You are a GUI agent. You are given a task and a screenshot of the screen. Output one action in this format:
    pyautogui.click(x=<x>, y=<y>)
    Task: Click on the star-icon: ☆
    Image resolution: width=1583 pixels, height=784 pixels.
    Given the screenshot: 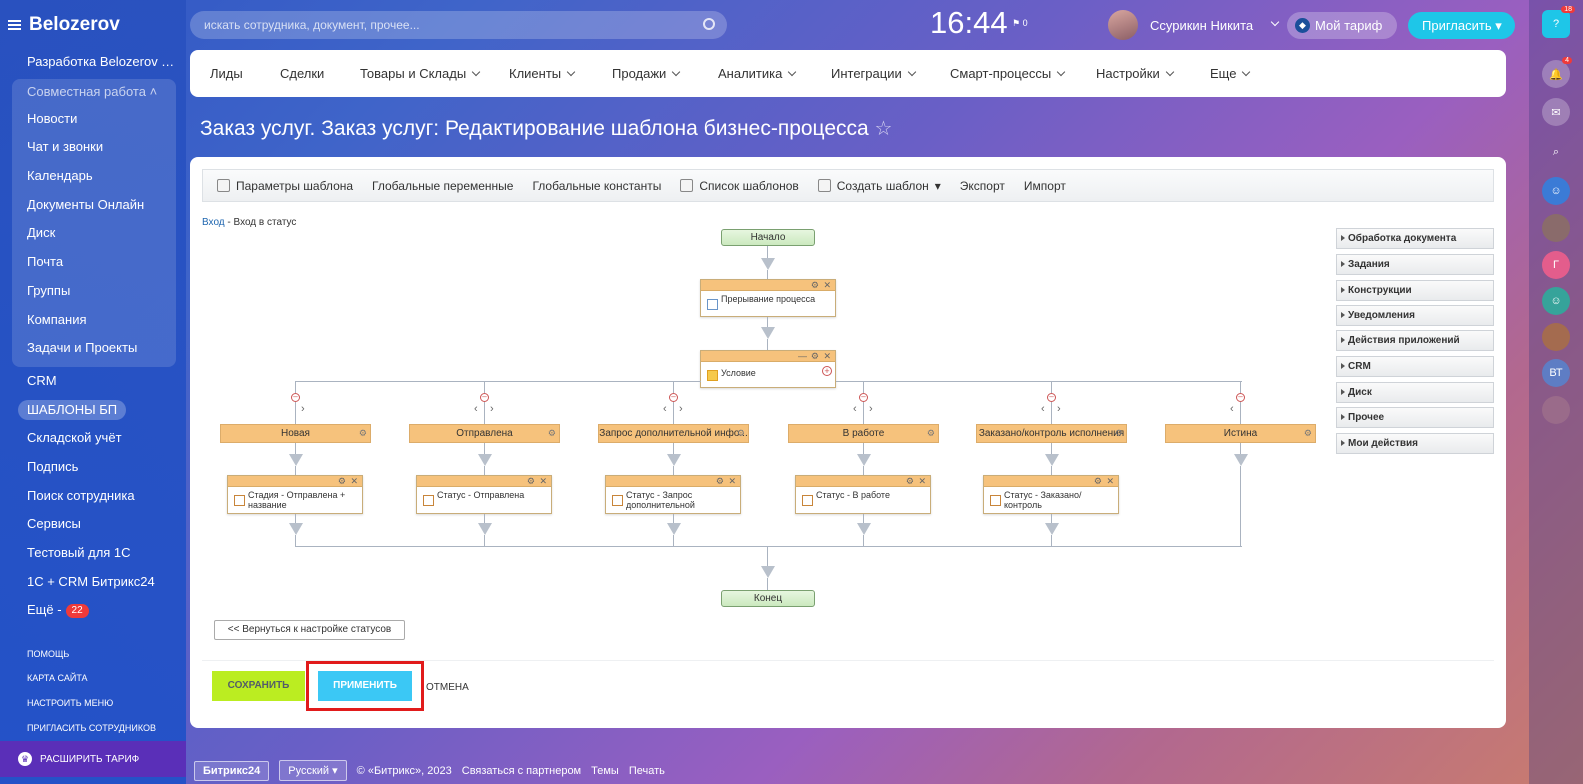 What is the action you would take?
    pyautogui.click(x=884, y=129)
    